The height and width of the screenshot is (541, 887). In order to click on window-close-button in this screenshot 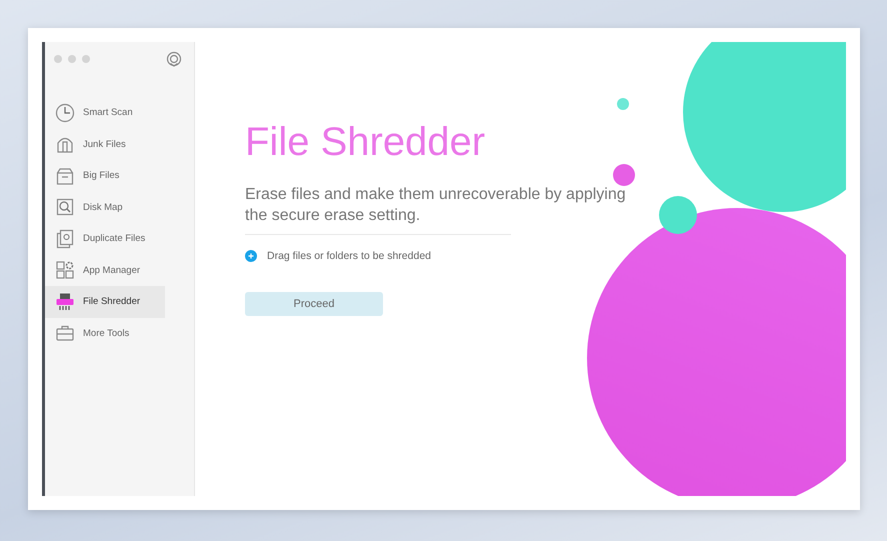, I will do `click(58, 59)`.